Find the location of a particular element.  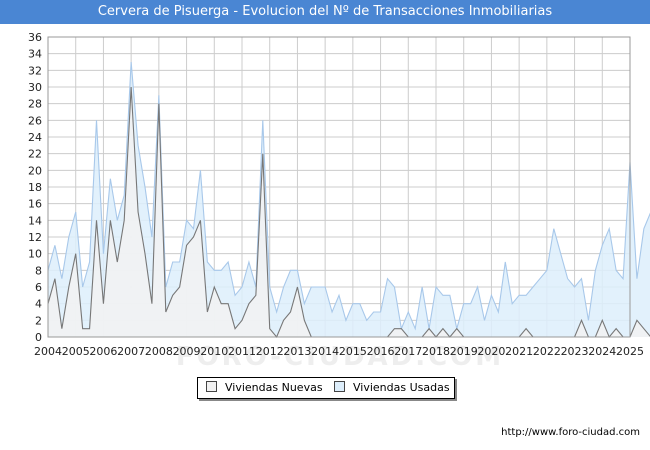

x-tick-label: 2022 is located at coordinates (547, 351).